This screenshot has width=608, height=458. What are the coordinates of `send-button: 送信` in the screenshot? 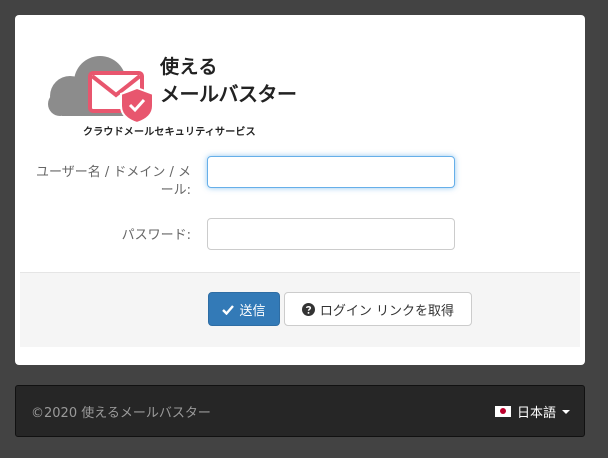 It's located at (244, 309).